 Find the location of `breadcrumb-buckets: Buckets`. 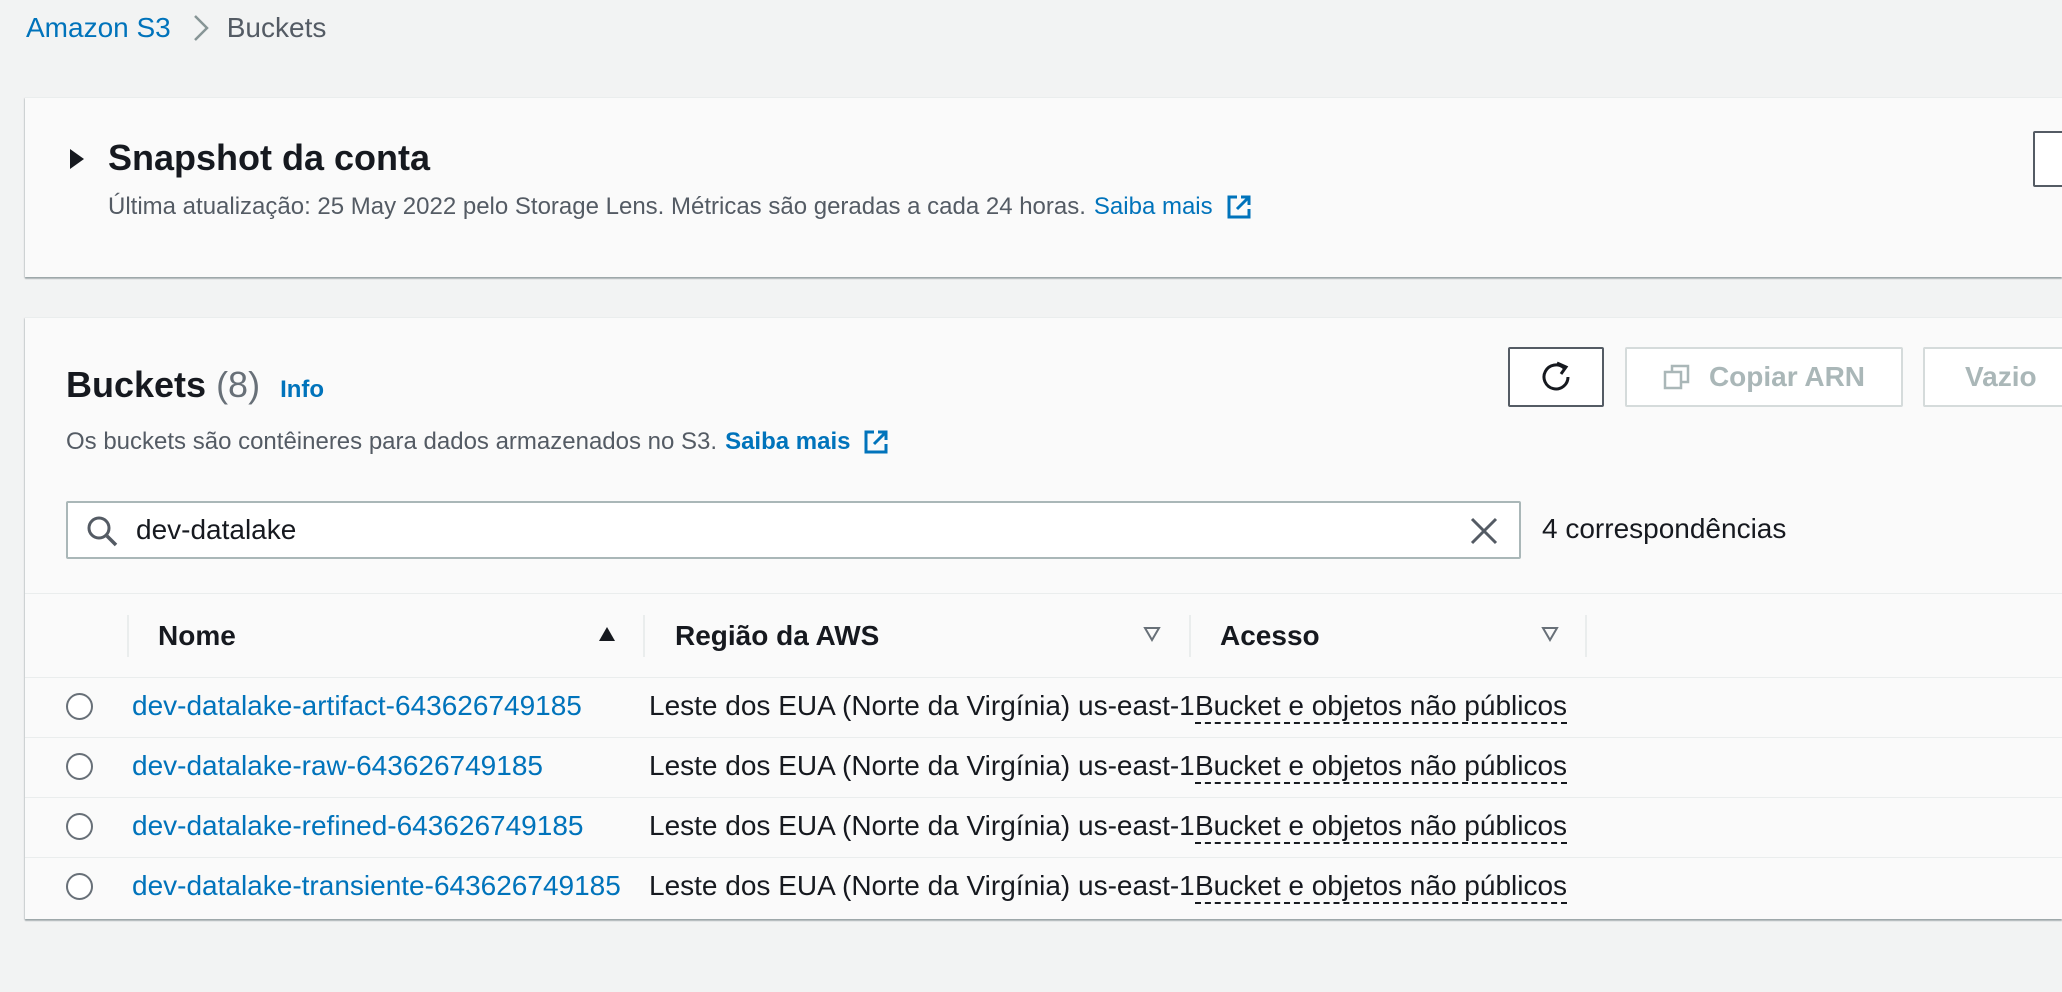

breadcrumb-buckets: Buckets is located at coordinates (276, 27).